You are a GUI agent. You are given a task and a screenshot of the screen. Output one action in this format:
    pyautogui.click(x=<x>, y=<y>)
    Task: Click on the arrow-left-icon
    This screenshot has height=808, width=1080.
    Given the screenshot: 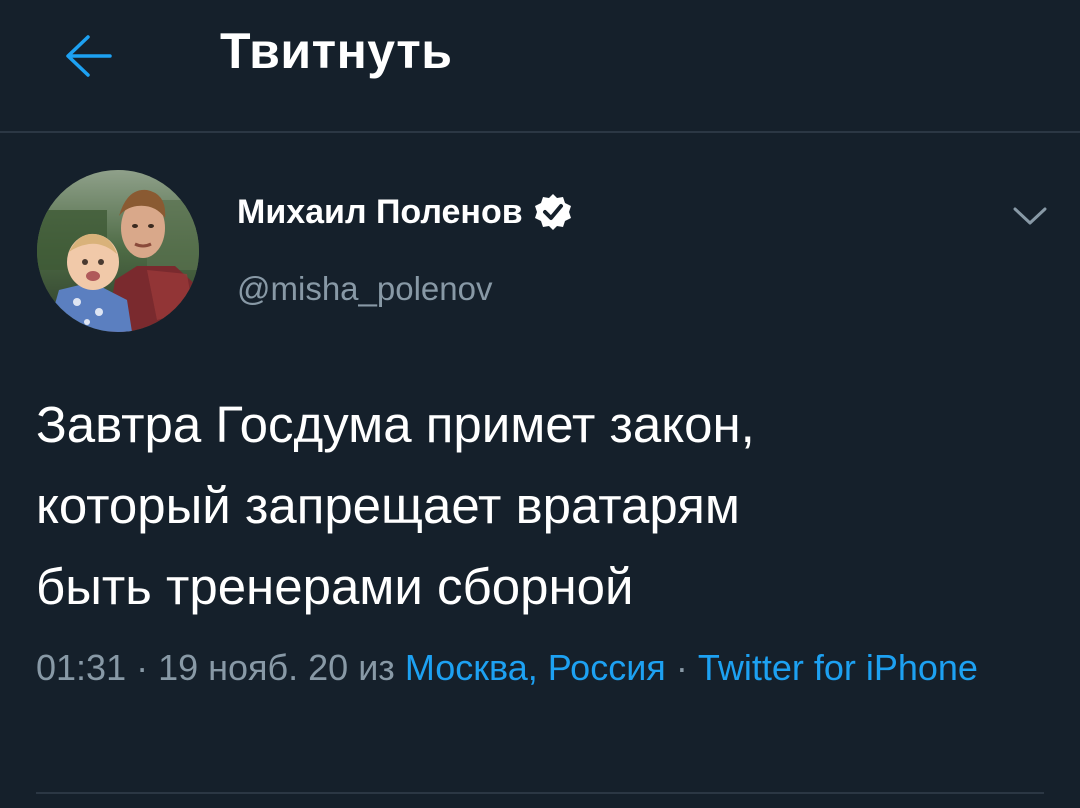 What is the action you would take?
    pyautogui.click(x=89, y=56)
    